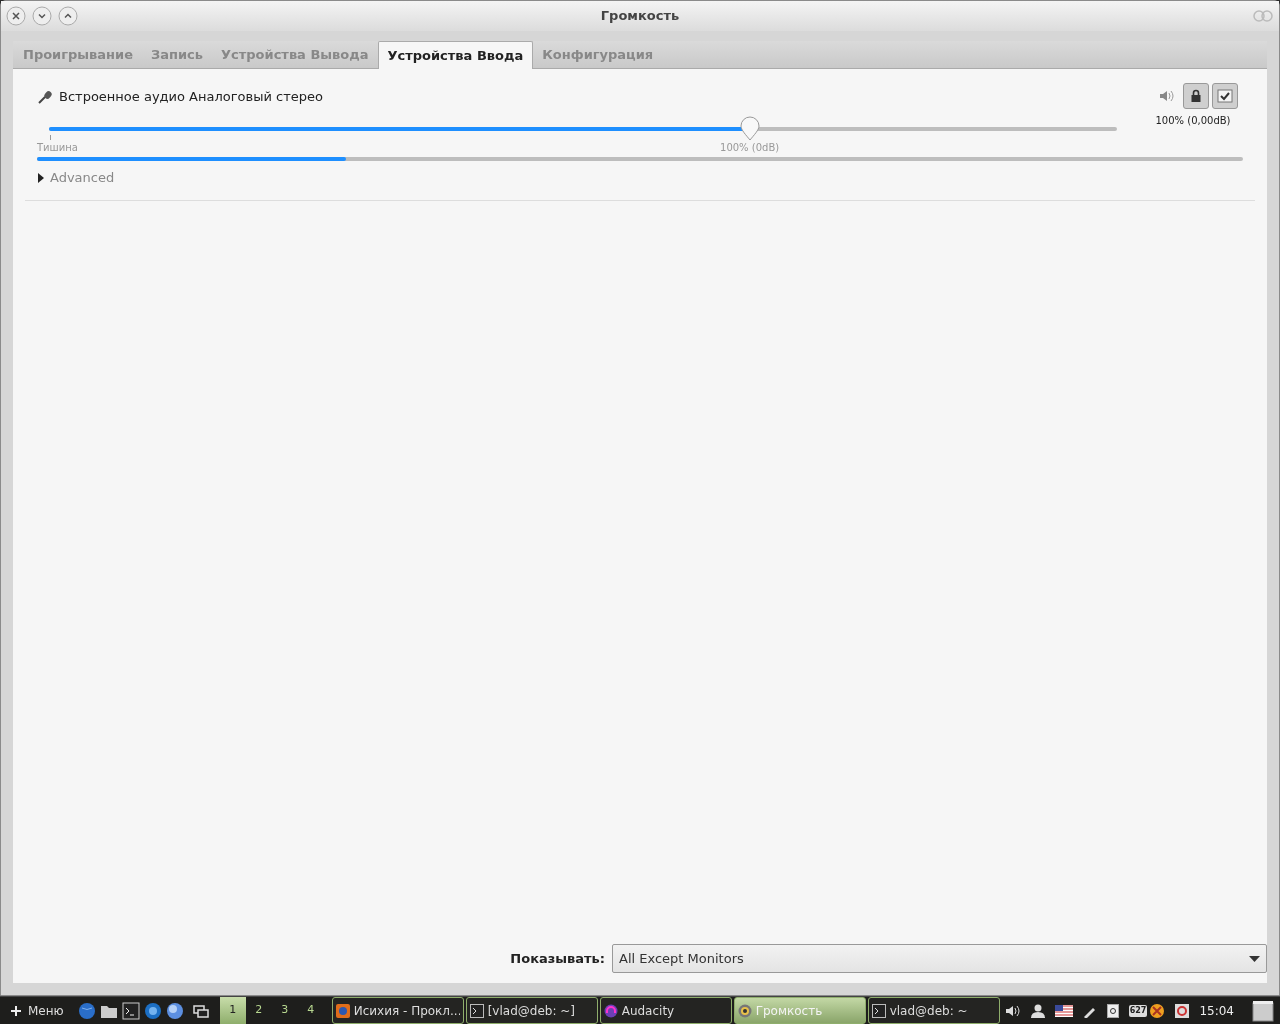 This screenshot has width=1280, height=1024. I want to click on checkbox-icon, so click(1225, 96).